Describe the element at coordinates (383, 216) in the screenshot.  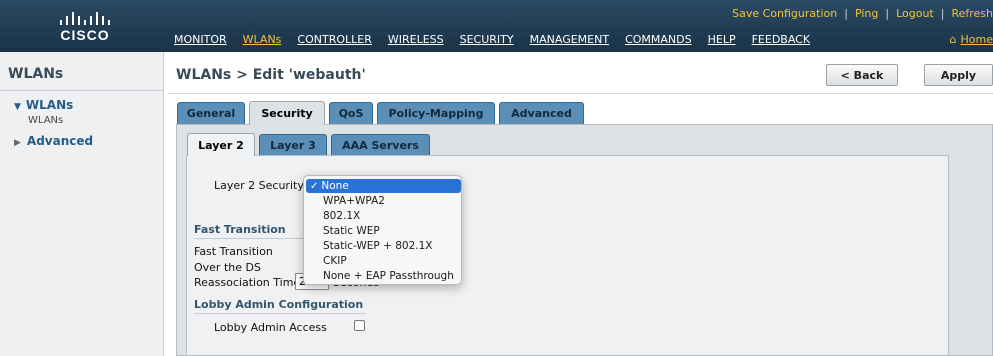
I see `dropdown-option-802-1x: 802.1X` at that location.